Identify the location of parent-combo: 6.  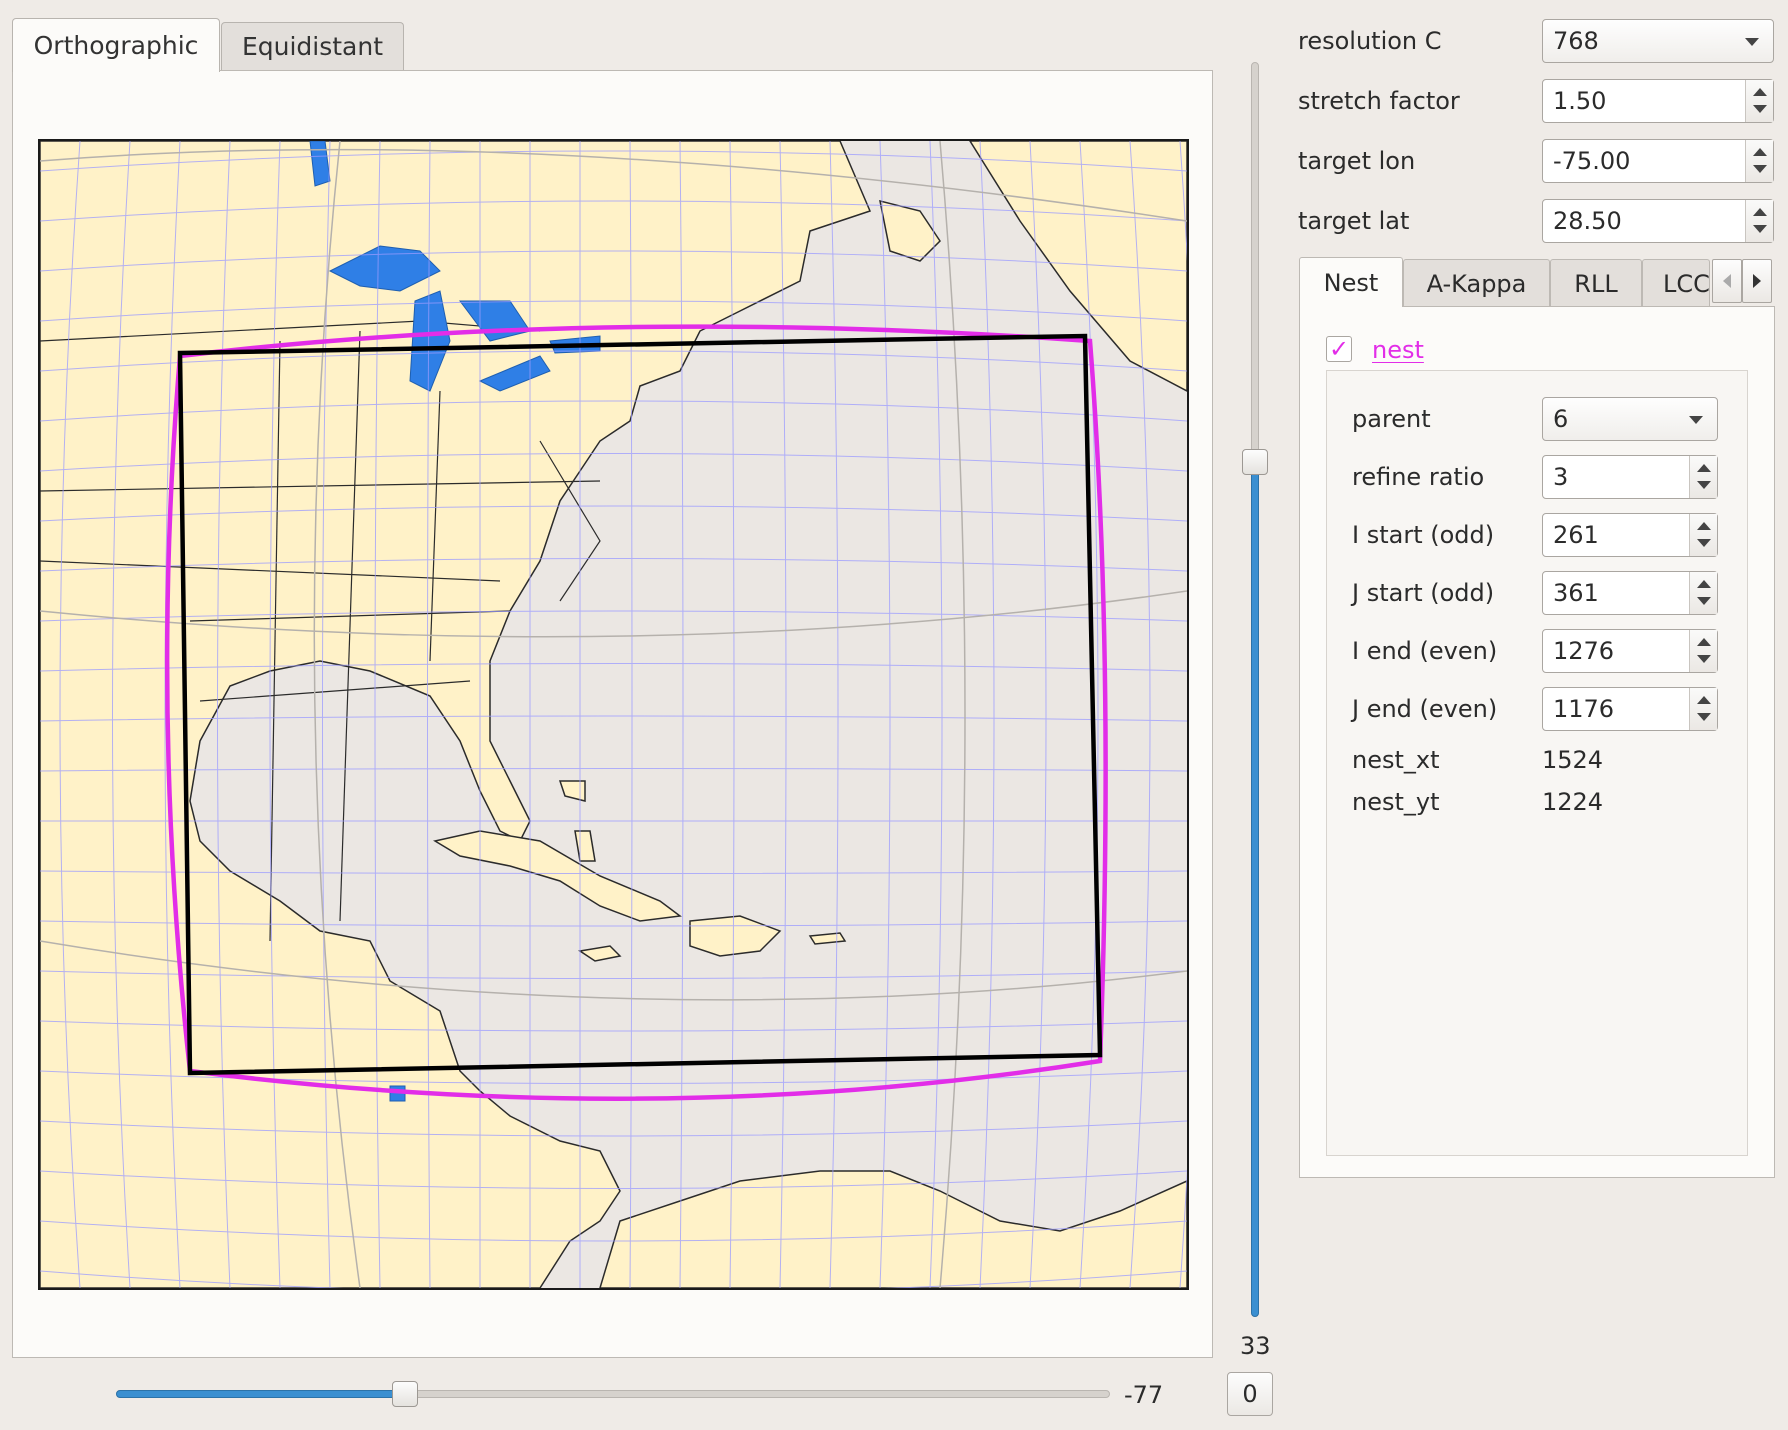
(1630, 419).